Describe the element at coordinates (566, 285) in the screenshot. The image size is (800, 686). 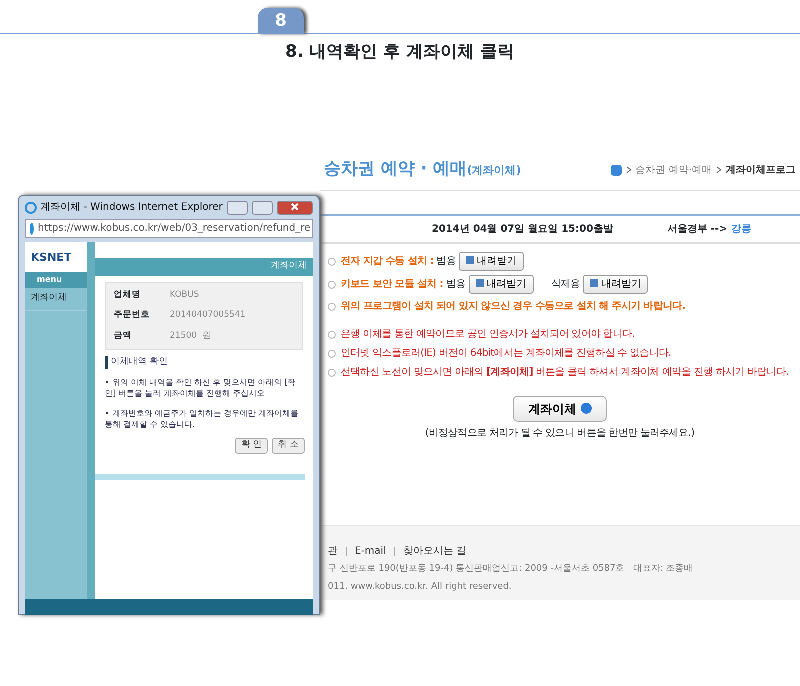
I see `download-label: 삭제용` at that location.